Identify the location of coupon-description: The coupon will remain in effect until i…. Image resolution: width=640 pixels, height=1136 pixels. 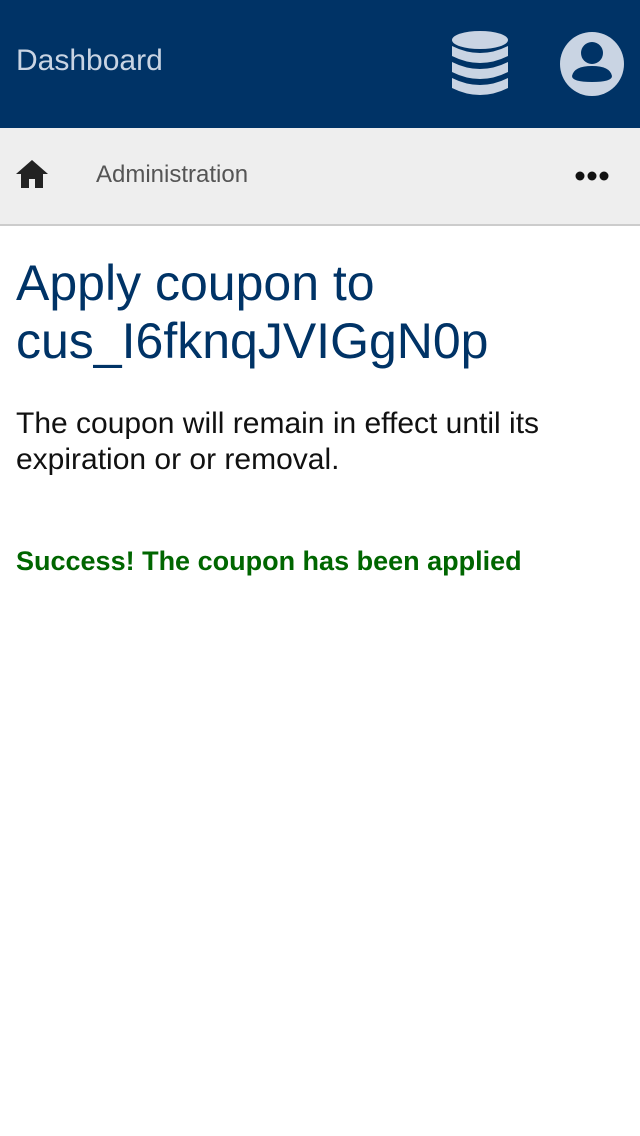
(278, 441).